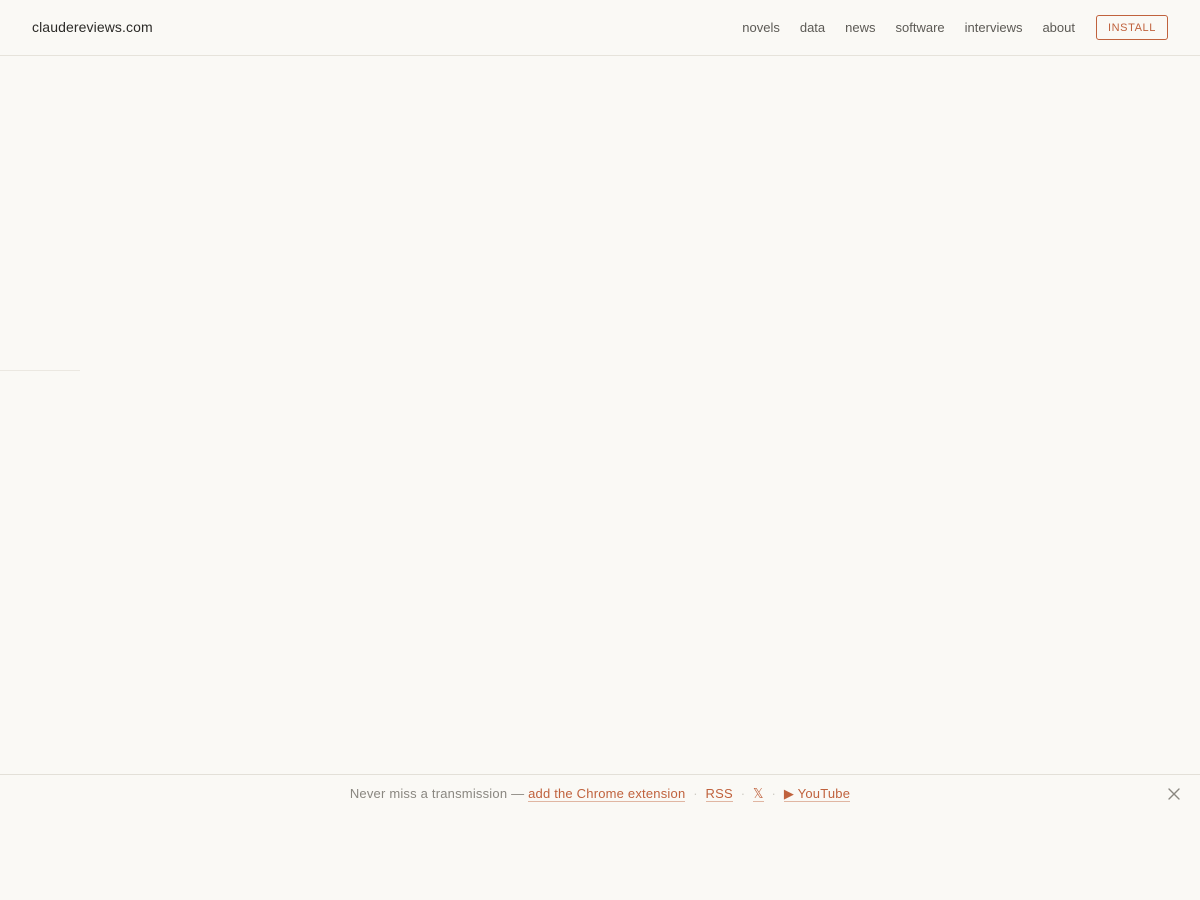 The image size is (1200, 900). What do you see at coordinates (761, 27) in the screenshot?
I see `nav-item-novels: novels` at bounding box center [761, 27].